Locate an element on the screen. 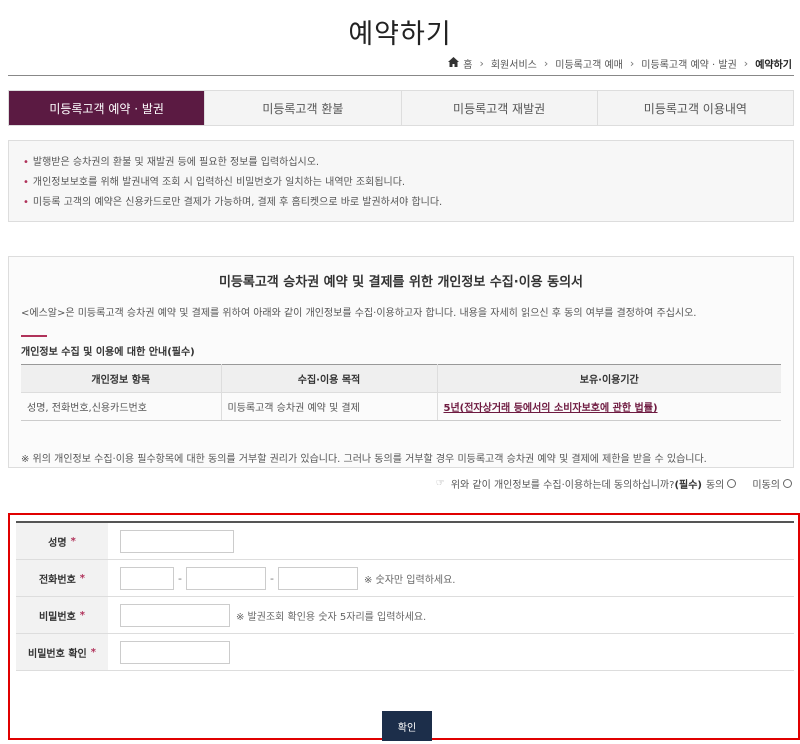 Image resolution: width=800 pixels, height=744 pixels. page-title: 예약하기 is located at coordinates (400, 34).